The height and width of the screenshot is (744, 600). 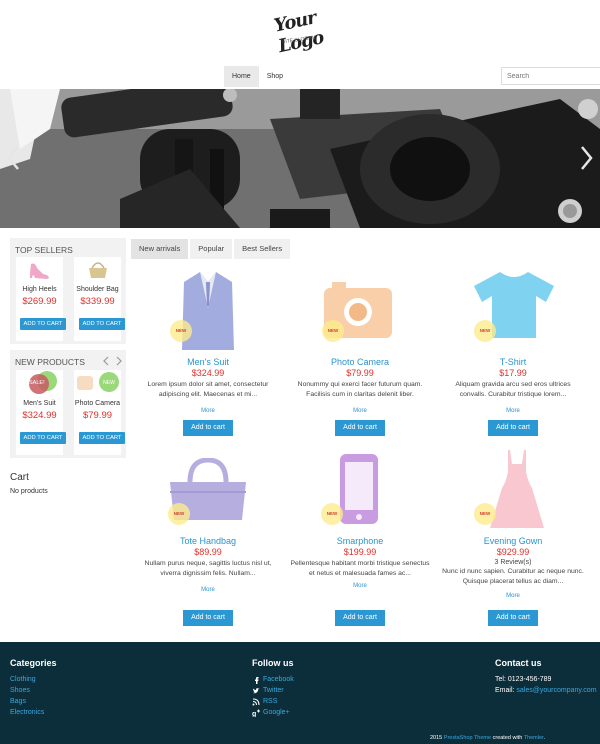 What do you see at coordinates (513, 541) in the screenshot?
I see `product-name: Evening Gown` at bounding box center [513, 541].